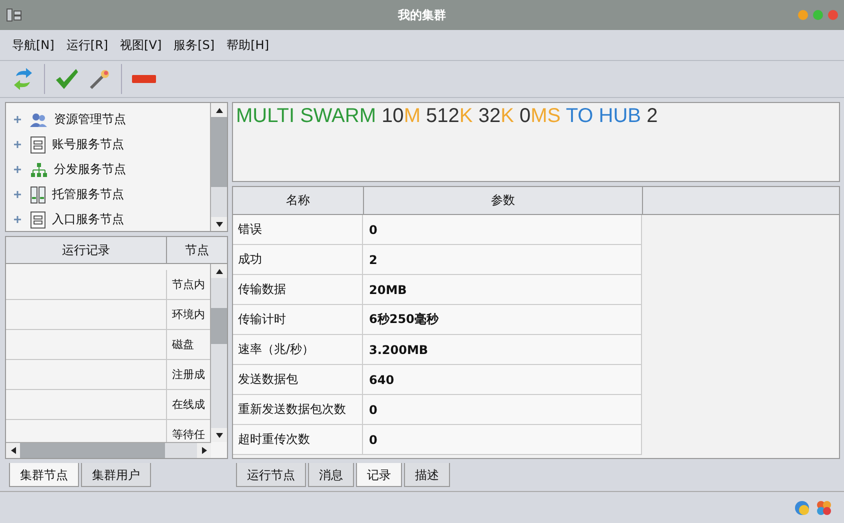 The height and width of the screenshot is (523, 844). What do you see at coordinates (403, 319) in the screenshot?
I see `table-cell: 6秒250毫秒` at bounding box center [403, 319].